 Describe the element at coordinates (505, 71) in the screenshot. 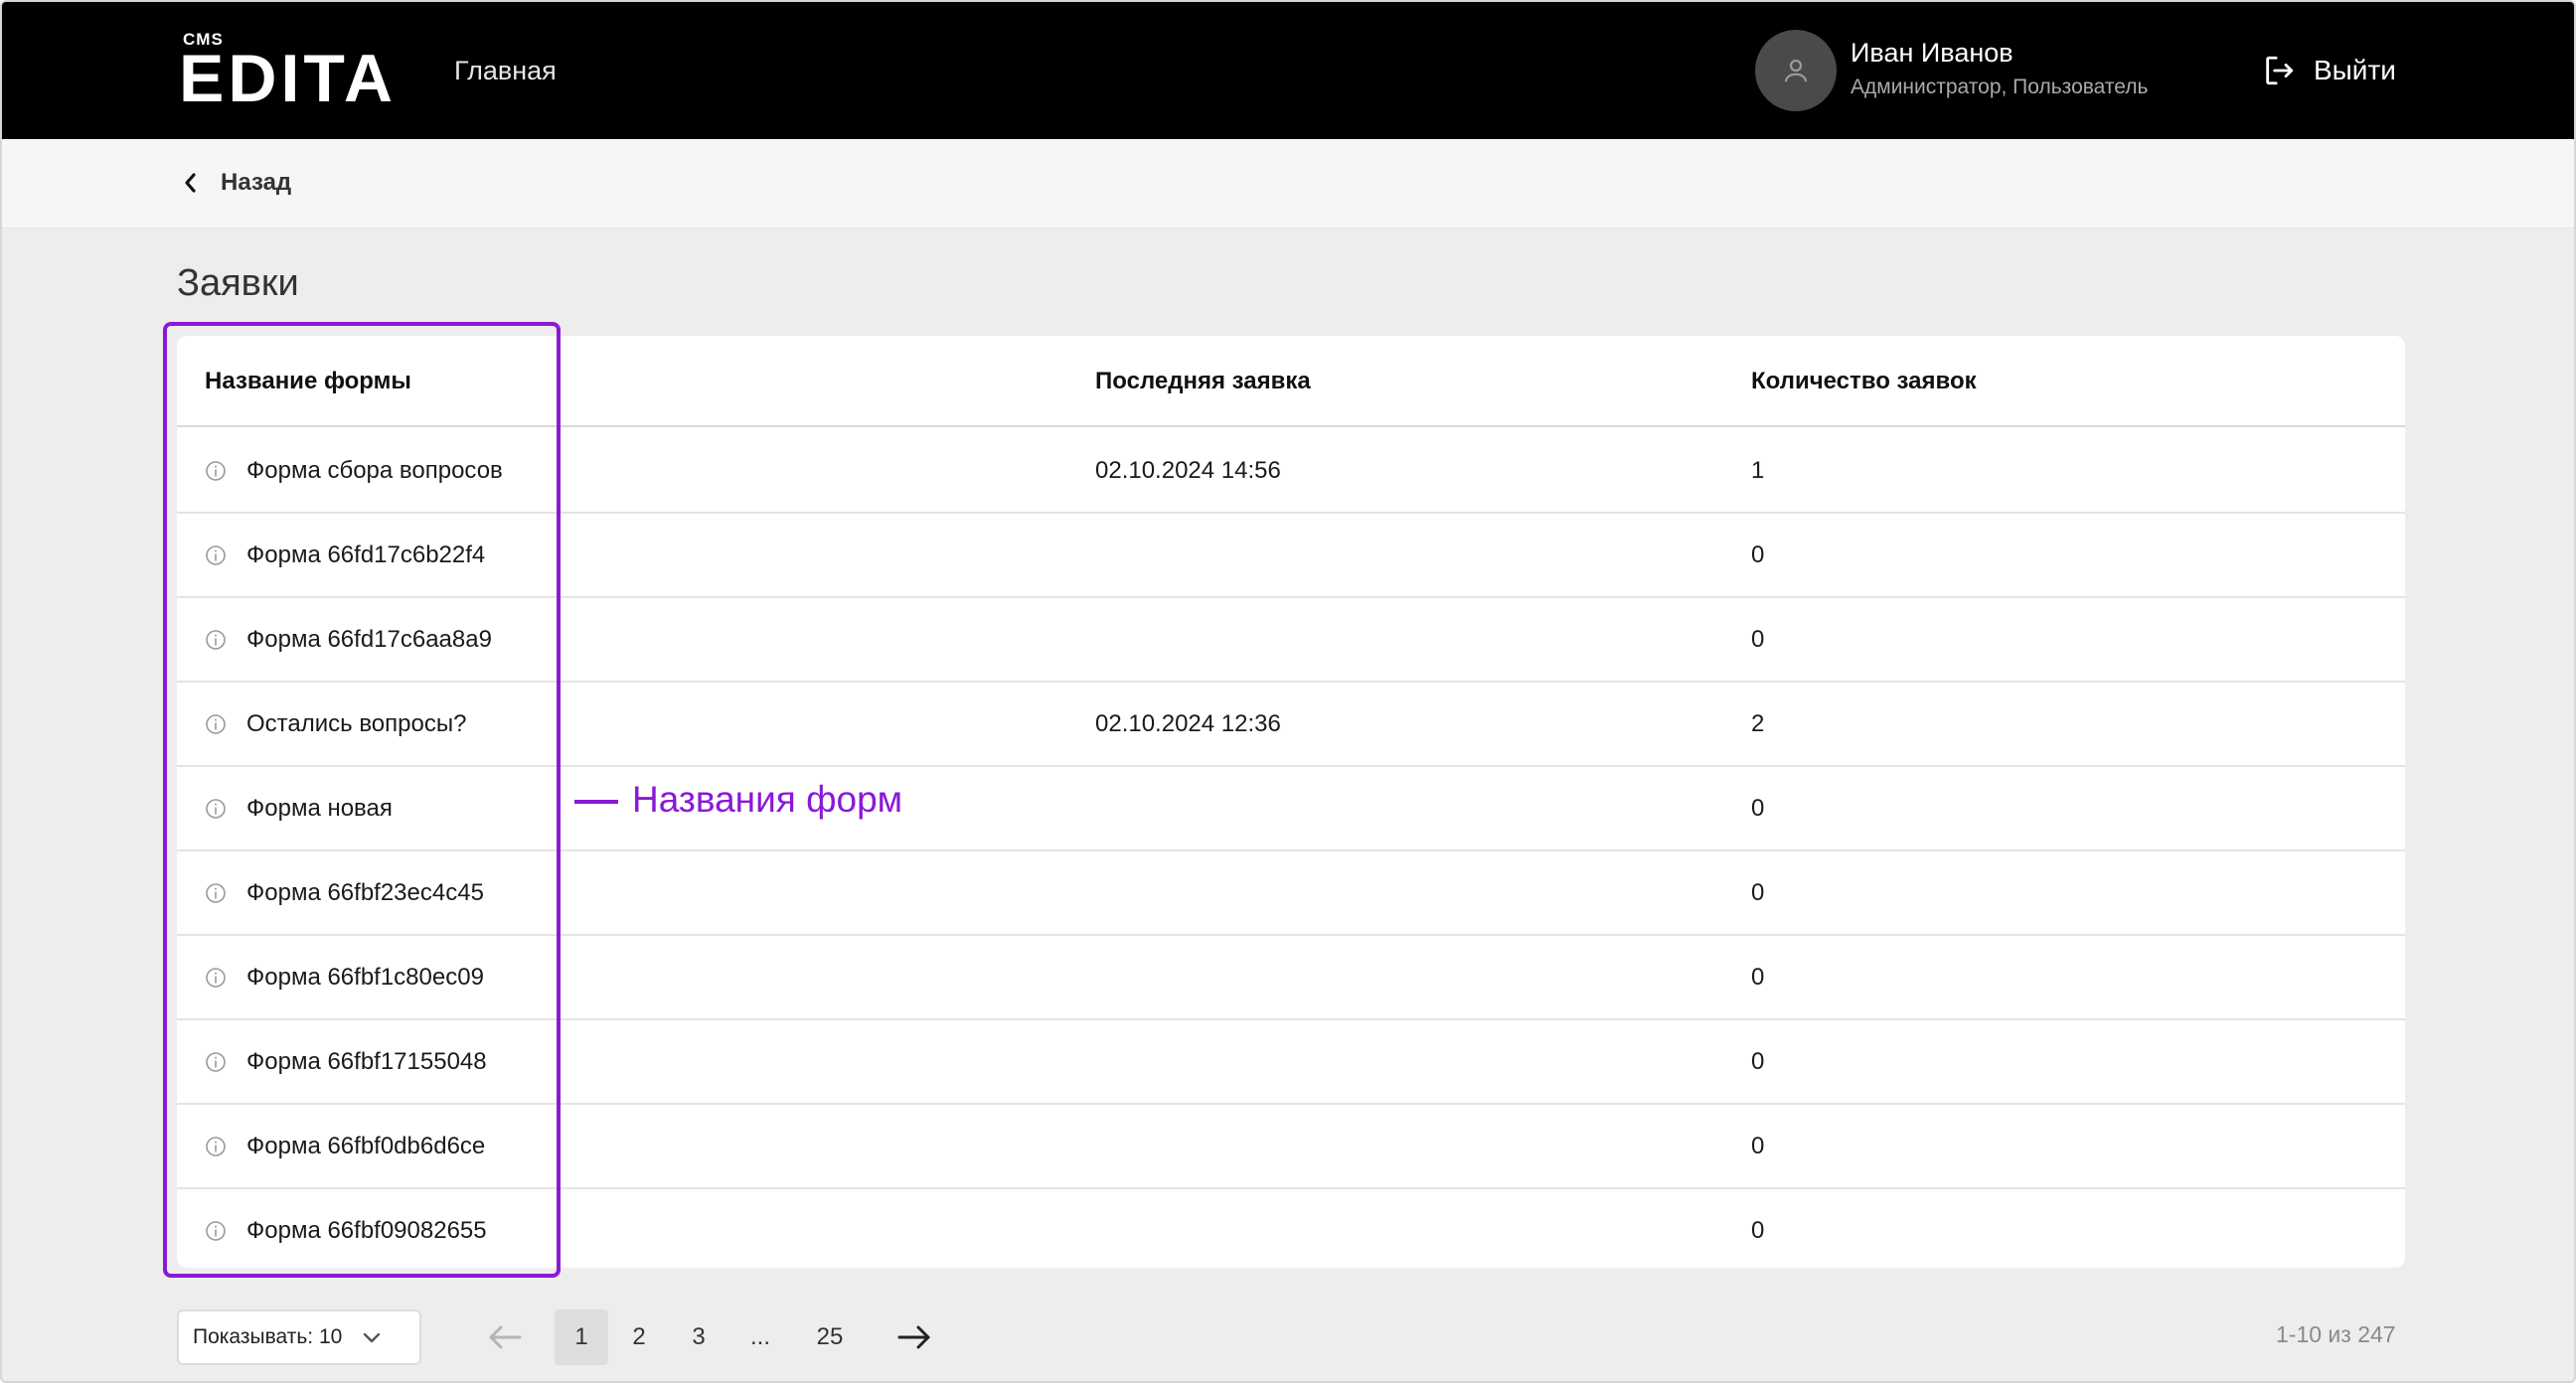

I see `nav-link-home: Главная` at that location.